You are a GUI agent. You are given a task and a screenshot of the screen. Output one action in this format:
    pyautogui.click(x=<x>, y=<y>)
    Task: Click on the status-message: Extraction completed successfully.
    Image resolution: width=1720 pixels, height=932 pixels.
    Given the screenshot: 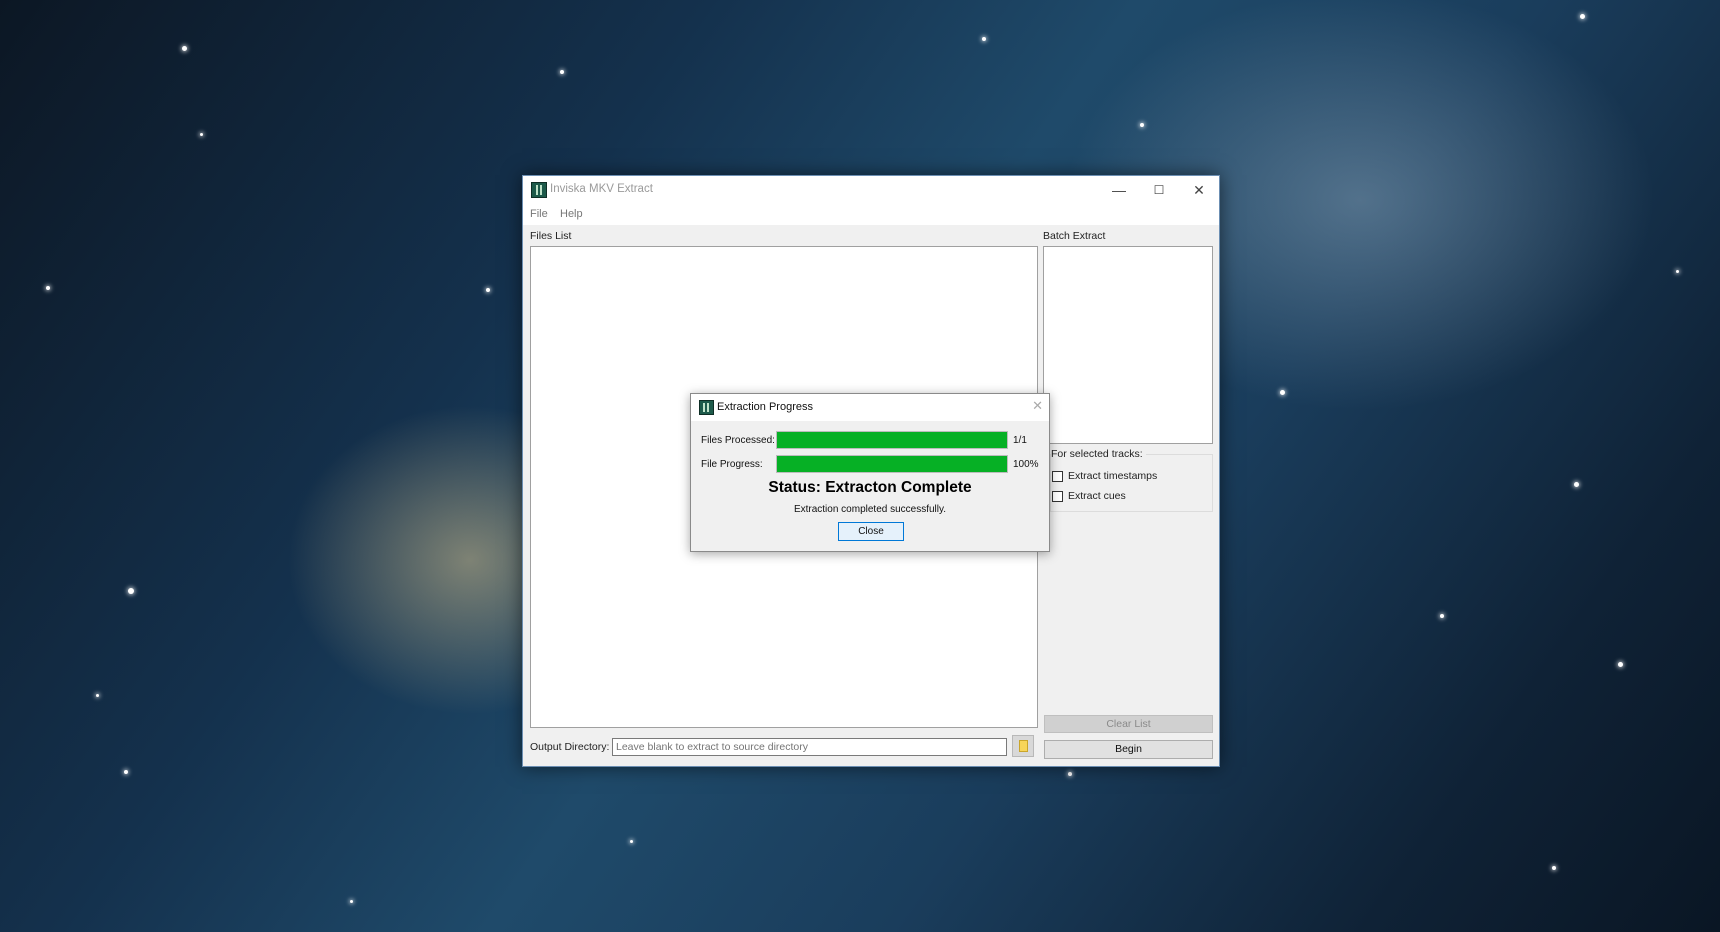 What is the action you would take?
    pyautogui.click(x=870, y=509)
    